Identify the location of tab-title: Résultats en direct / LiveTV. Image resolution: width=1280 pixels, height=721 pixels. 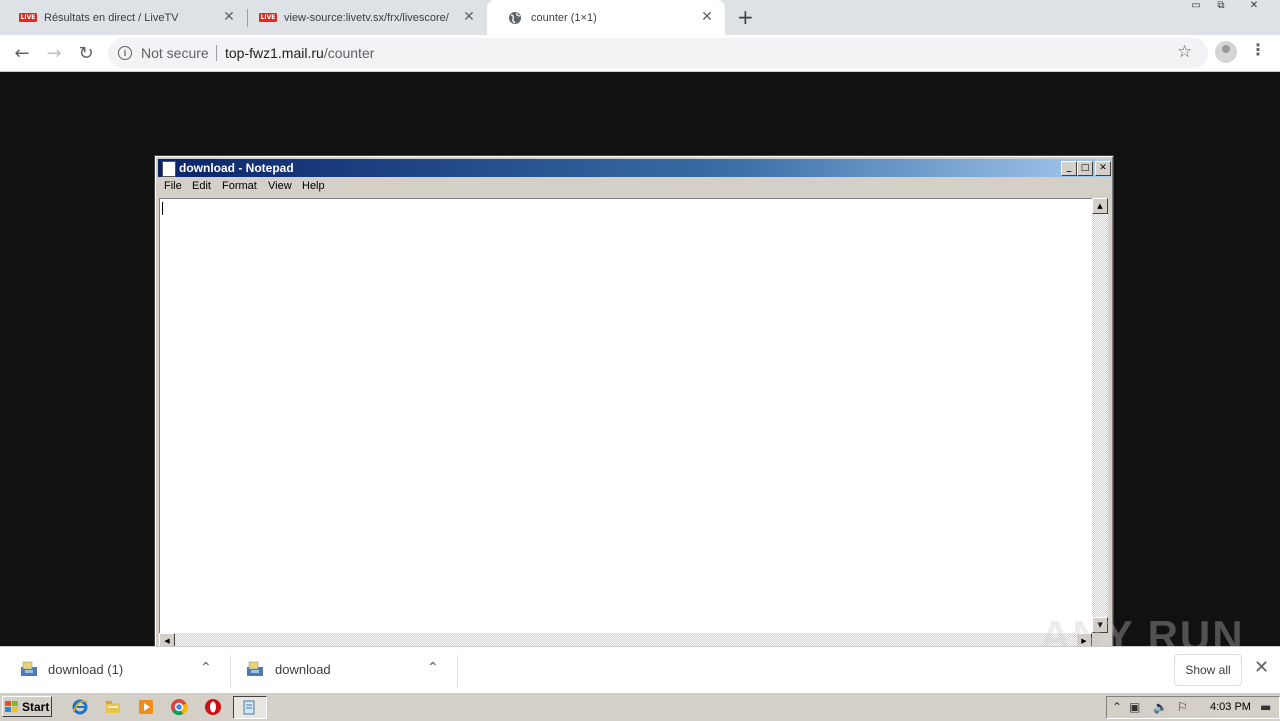
(111, 17).